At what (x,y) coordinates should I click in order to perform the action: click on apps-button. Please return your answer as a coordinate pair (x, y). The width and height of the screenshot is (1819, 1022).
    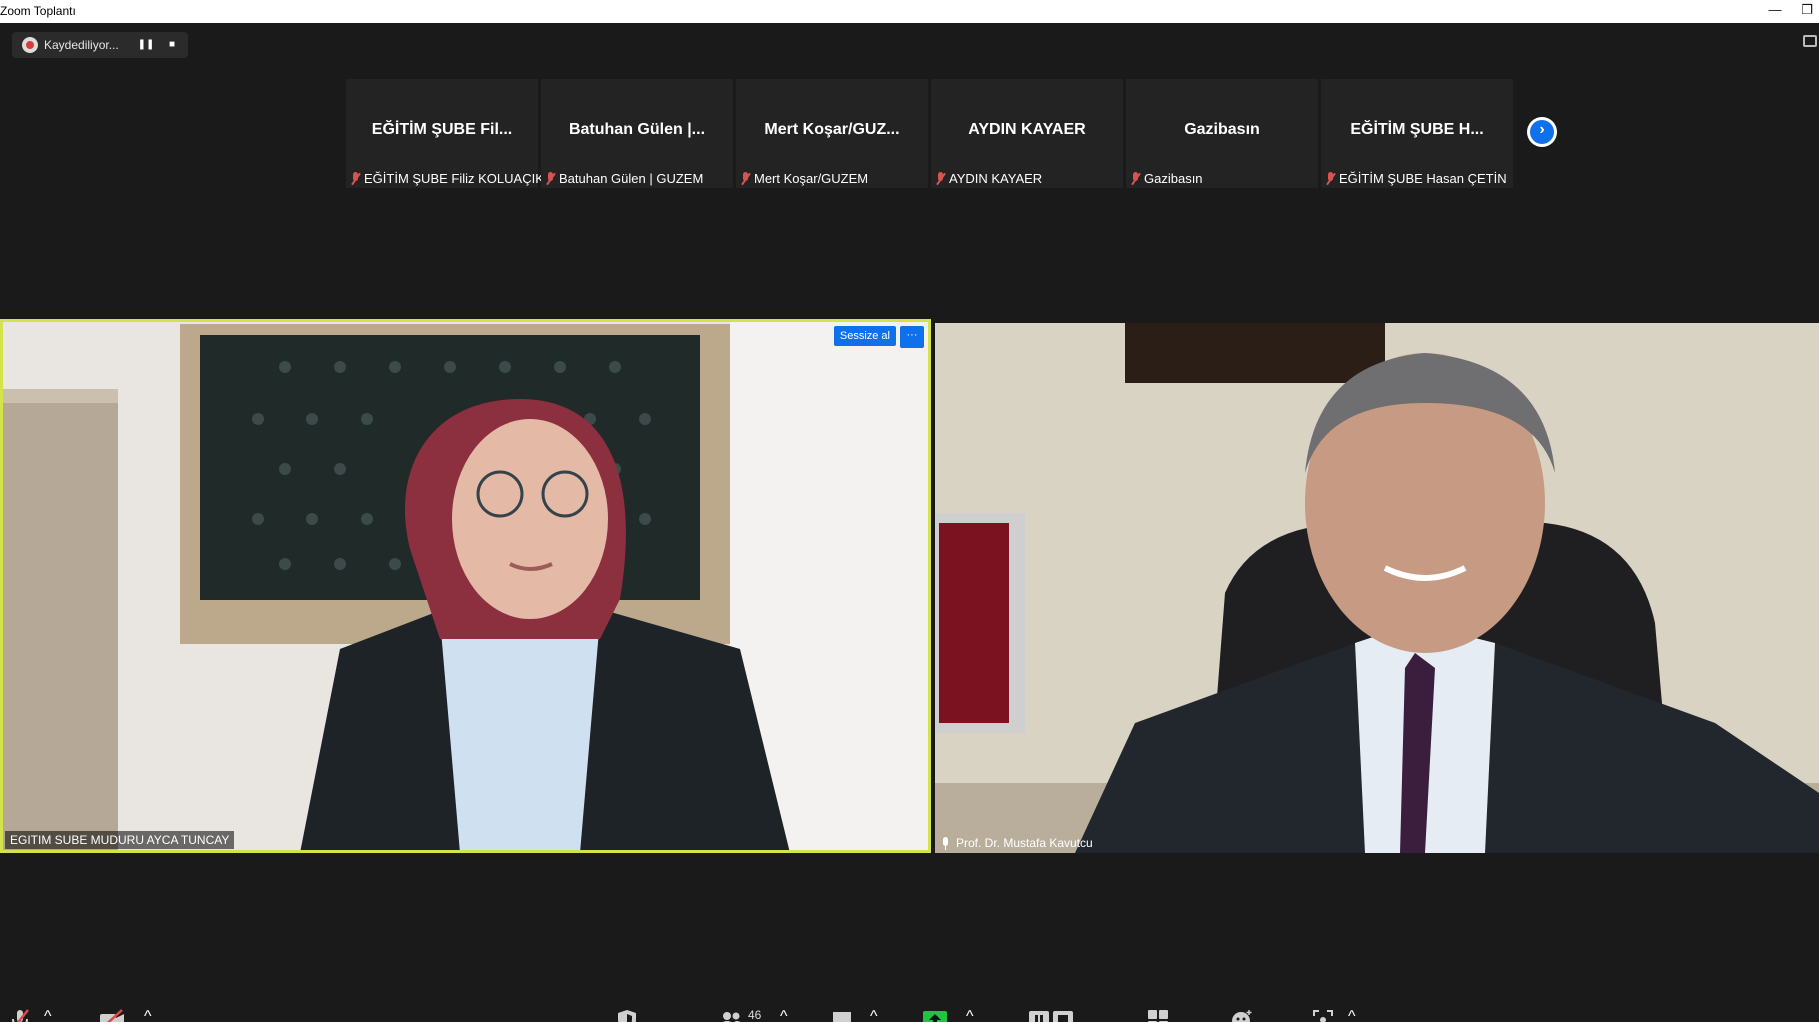
    Looking at the image, I should click on (1323, 1015).